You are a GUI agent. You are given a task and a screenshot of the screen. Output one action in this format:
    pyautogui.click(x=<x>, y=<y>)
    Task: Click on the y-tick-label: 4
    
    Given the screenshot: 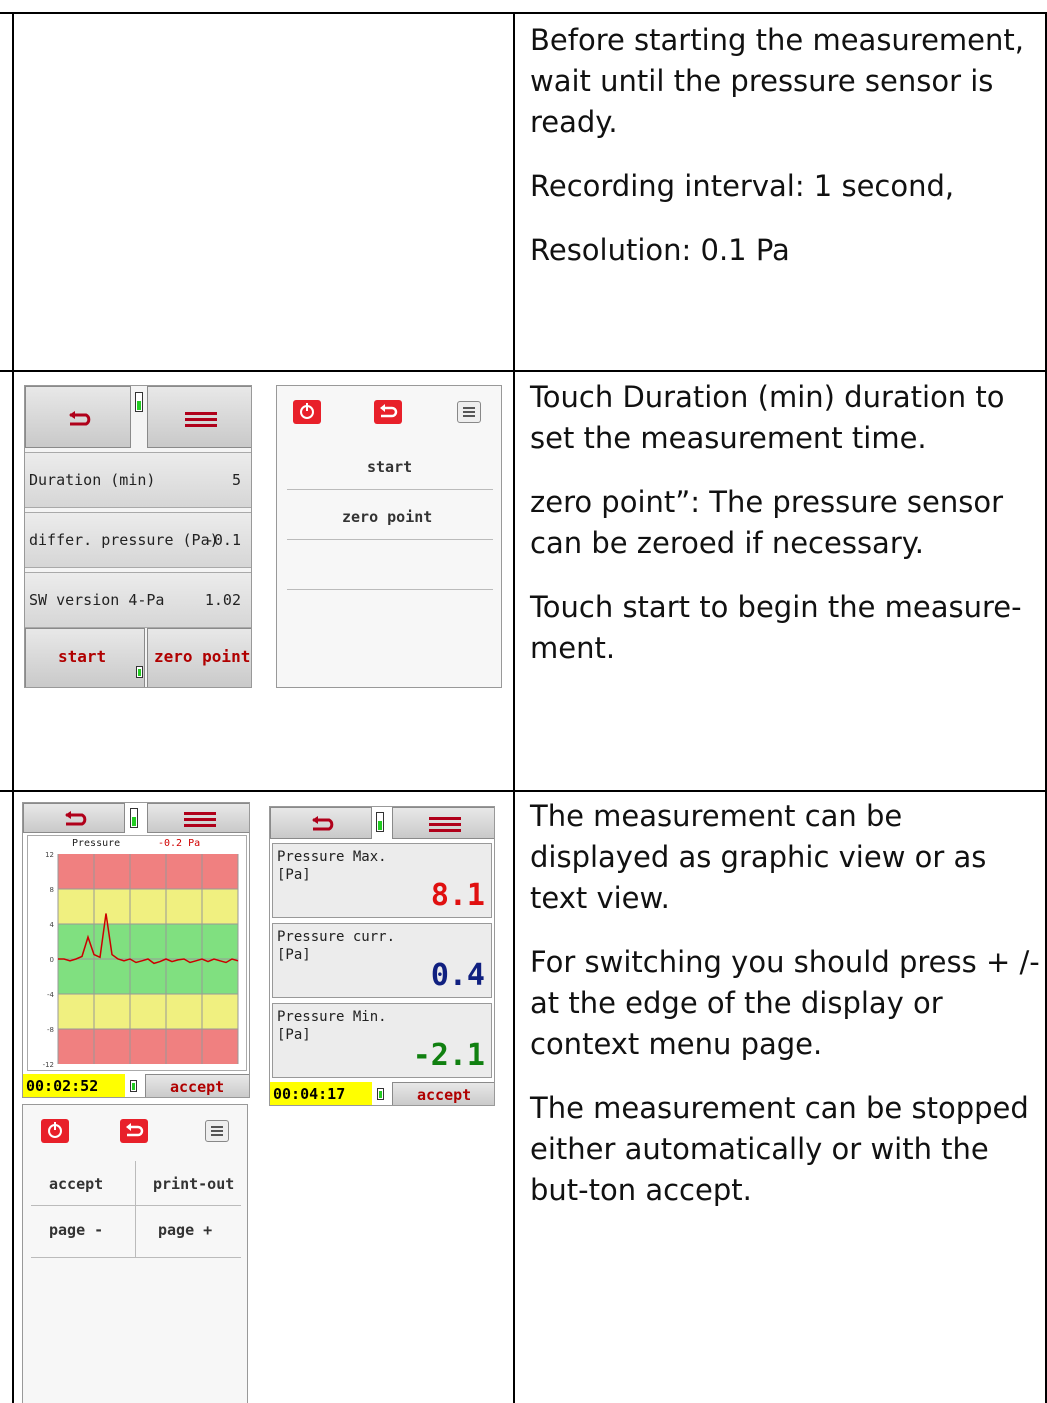 What is the action you would take?
    pyautogui.click(x=52, y=925)
    